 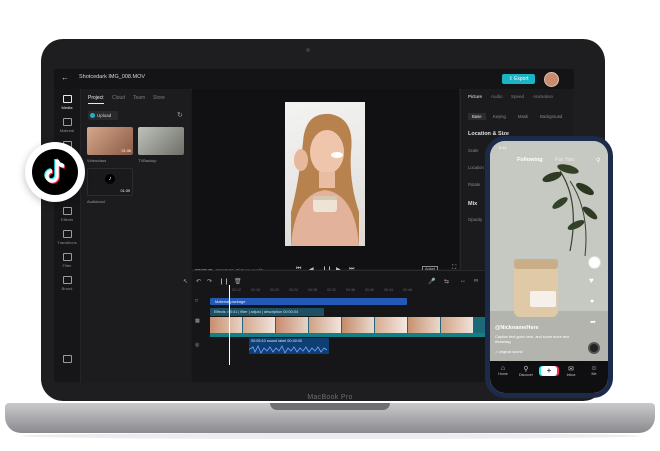 I want to click on inbox-icon: ✉, so click(x=571, y=369).